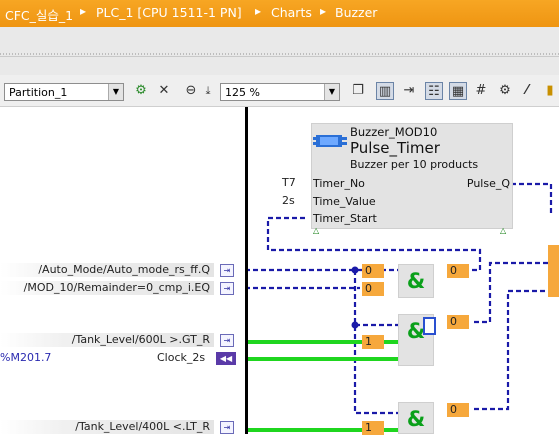 This screenshot has width=559, height=435. What do you see at coordinates (429, 326) in the screenshot?
I see `selection-marker` at bounding box center [429, 326].